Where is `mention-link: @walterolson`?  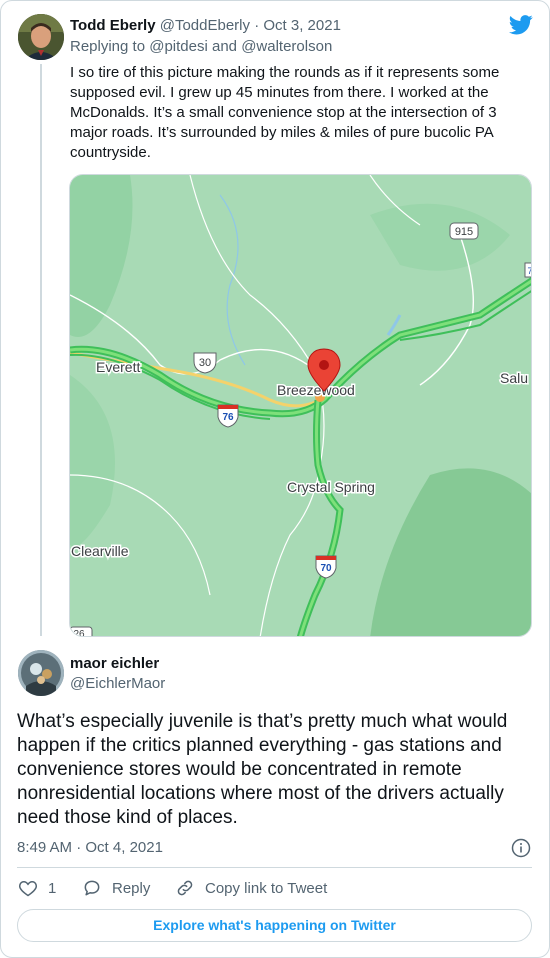
mention-link: @walterolson is located at coordinates (286, 46).